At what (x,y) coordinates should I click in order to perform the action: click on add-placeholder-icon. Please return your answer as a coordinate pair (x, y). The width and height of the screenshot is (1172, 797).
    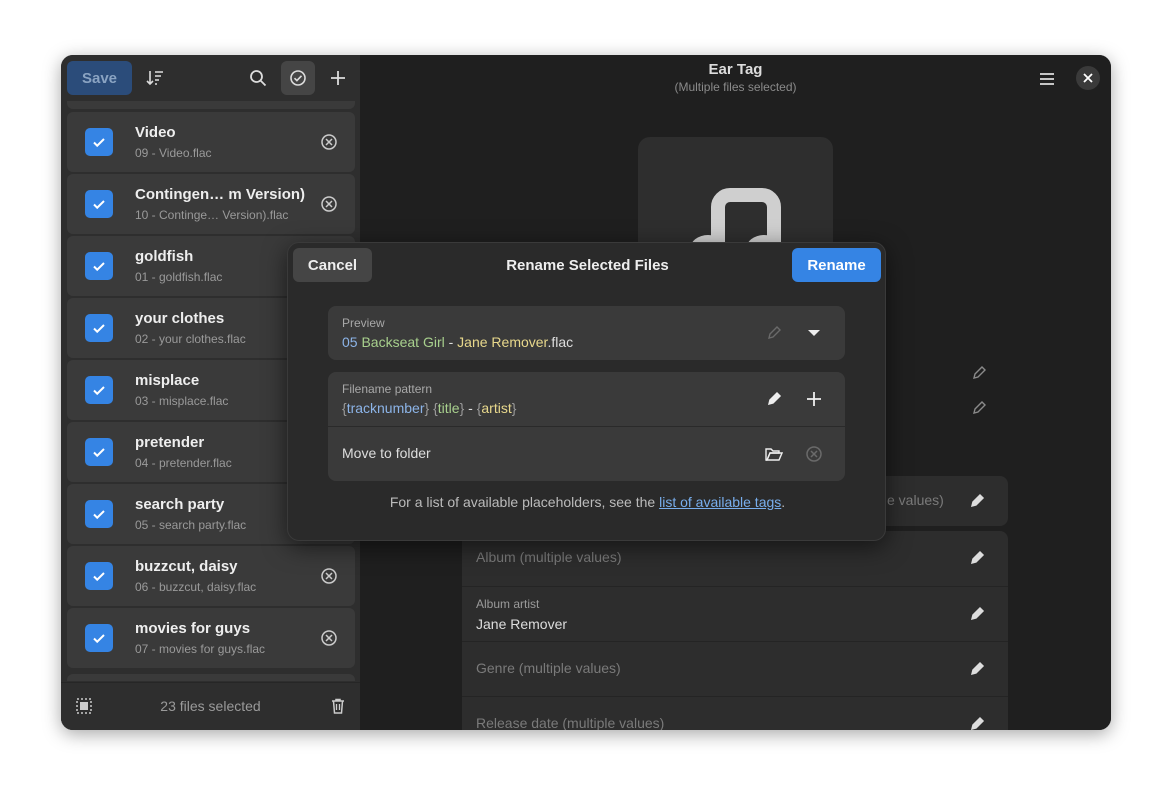
    Looking at the image, I should click on (814, 399).